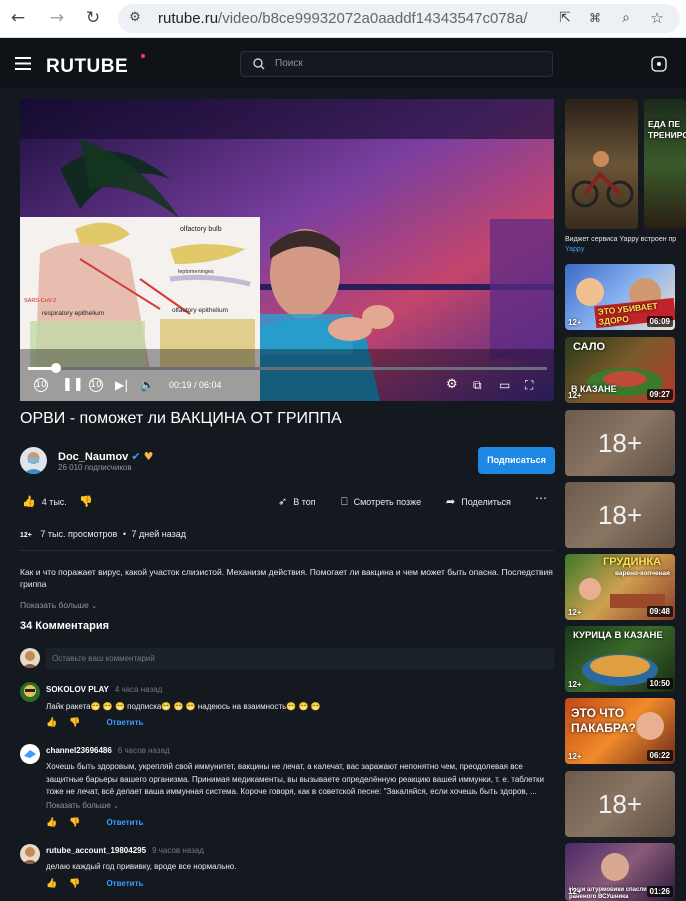  I want to click on card-duration: 09:48, so click(659, 611).